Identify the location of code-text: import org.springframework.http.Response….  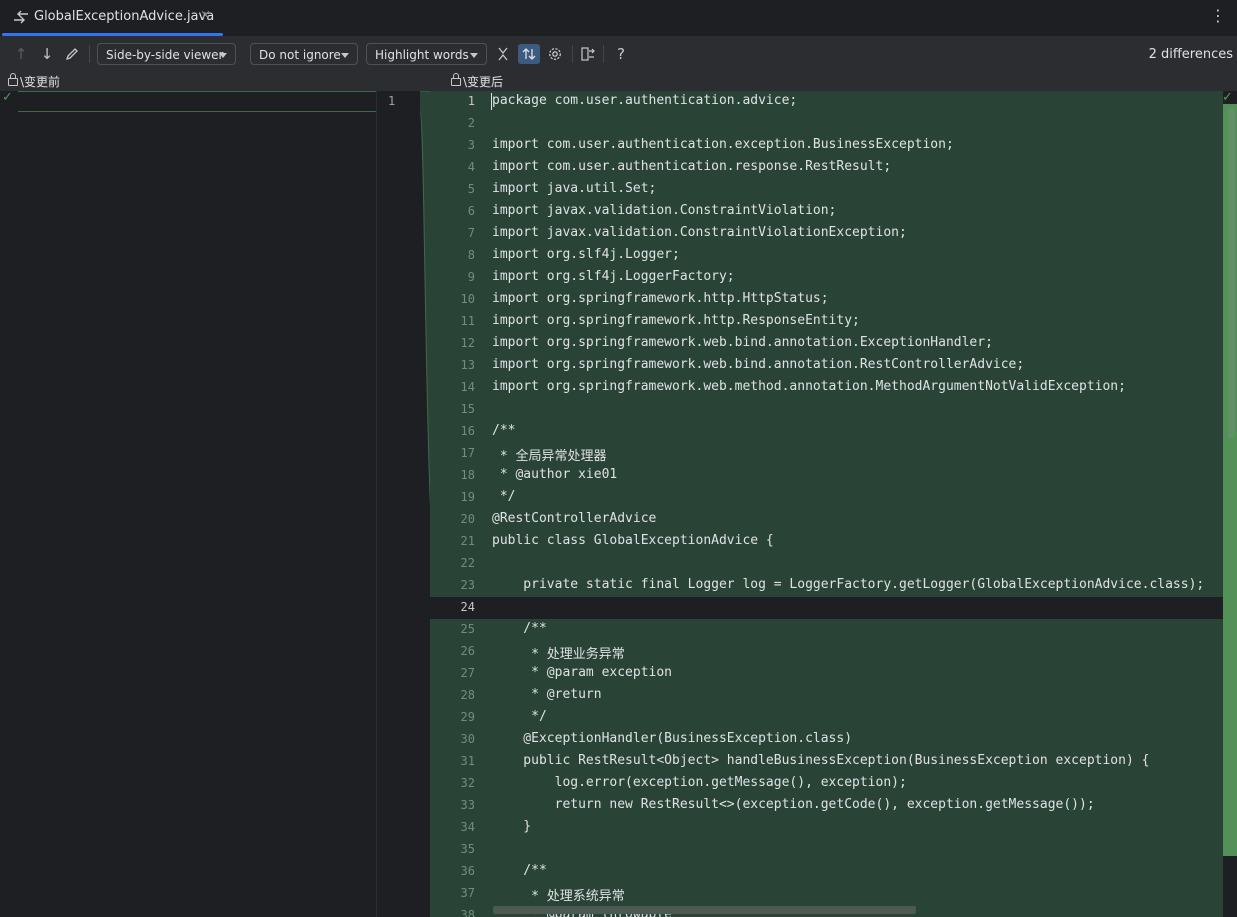
(676, 320).